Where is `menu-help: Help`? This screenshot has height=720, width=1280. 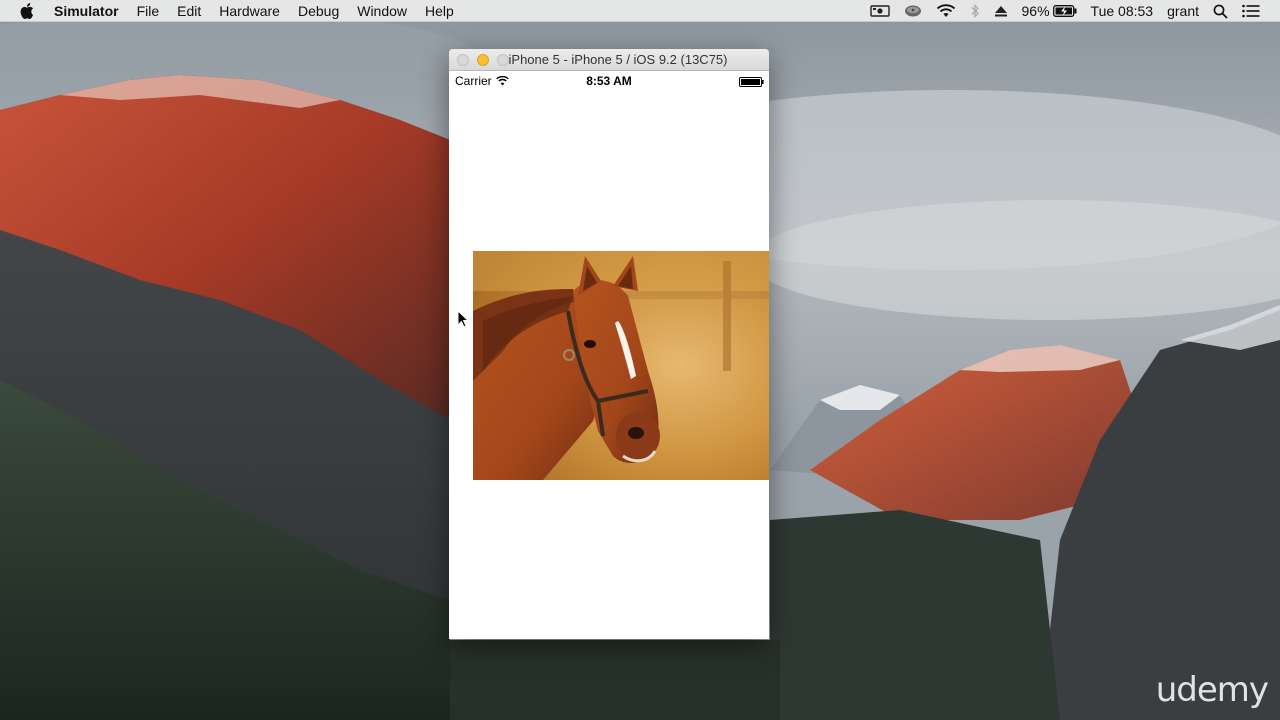
menu-help: Help is located at coordinates (439, 11).